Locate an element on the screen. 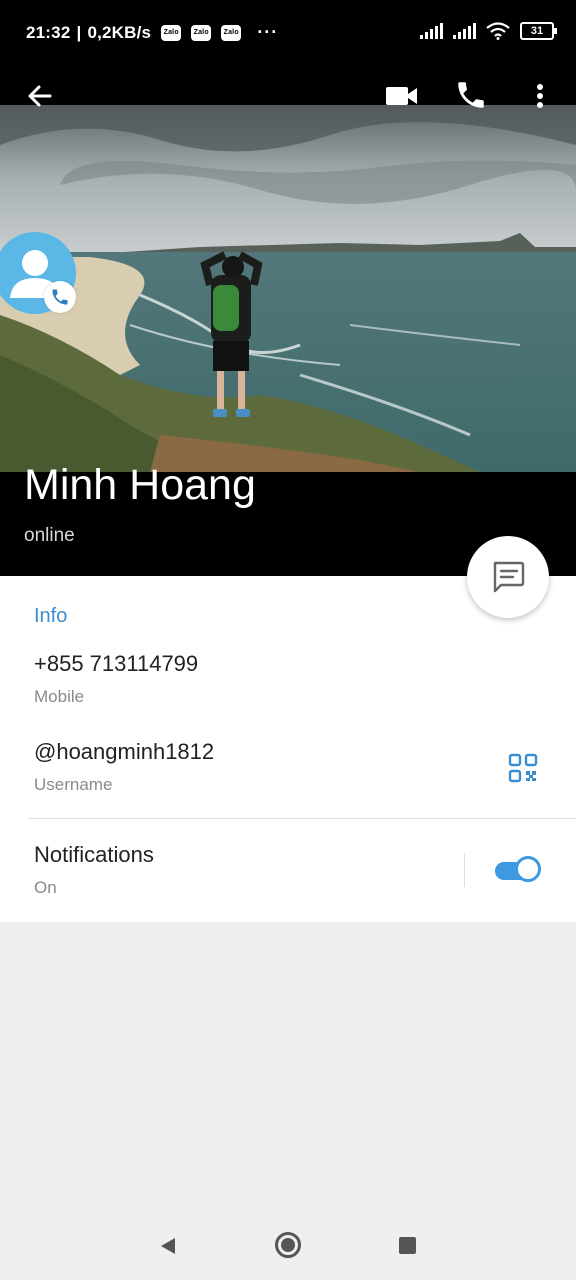 This screenshot has width=576, height=1280. video-call-button is located at coordinates (402, 96).